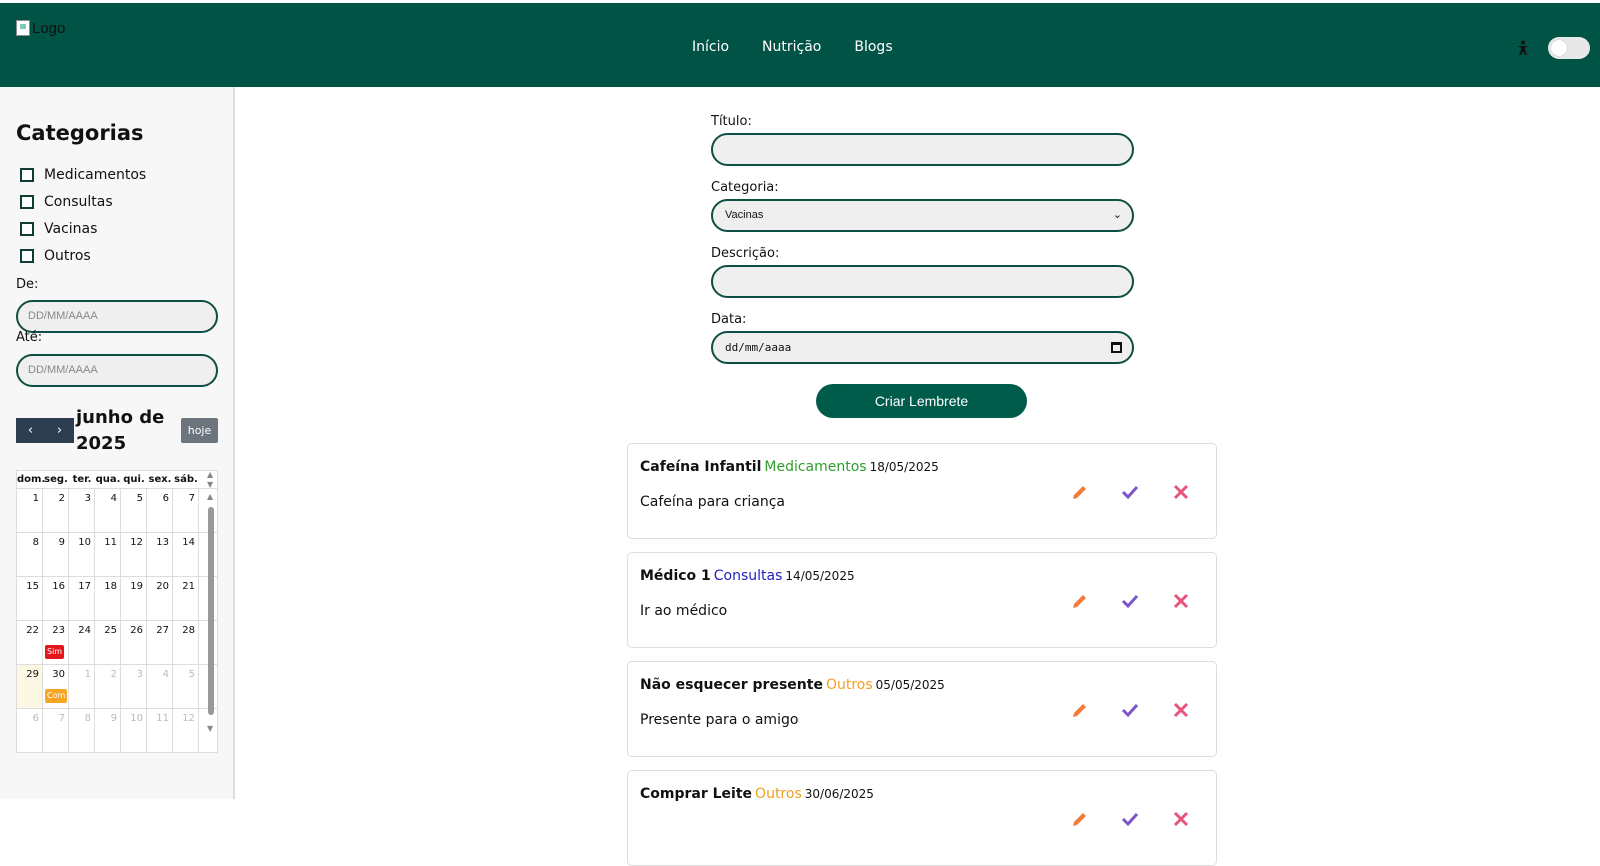 This screenshot has height=866, width=1600. Describe the element at coordinates (134, 642) in the screenshot. I see `calendar-day: 26` at that location.